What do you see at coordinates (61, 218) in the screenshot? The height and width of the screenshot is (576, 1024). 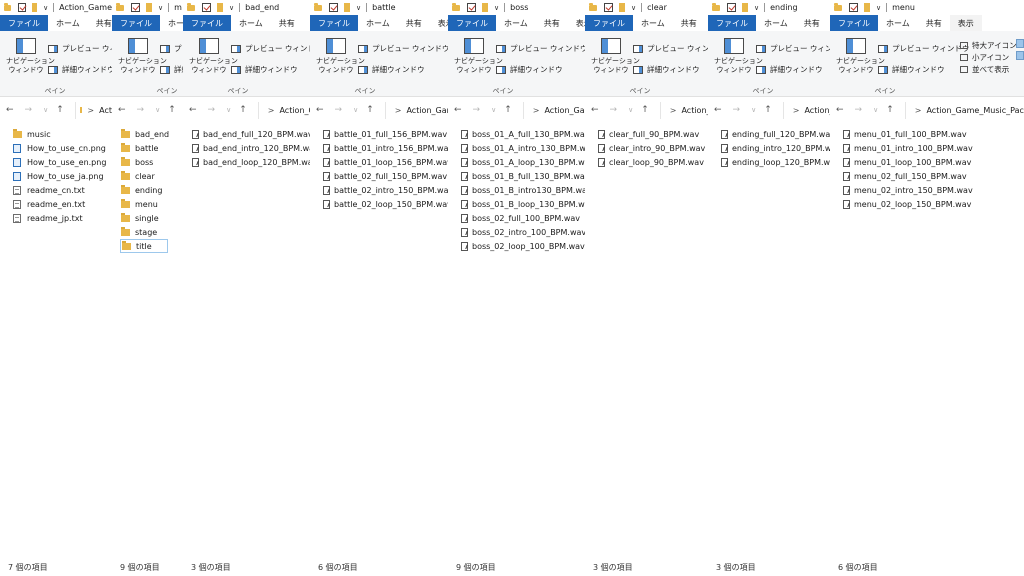 I see `list-item: readme_jp.txt` at bounding box center [61, 218].